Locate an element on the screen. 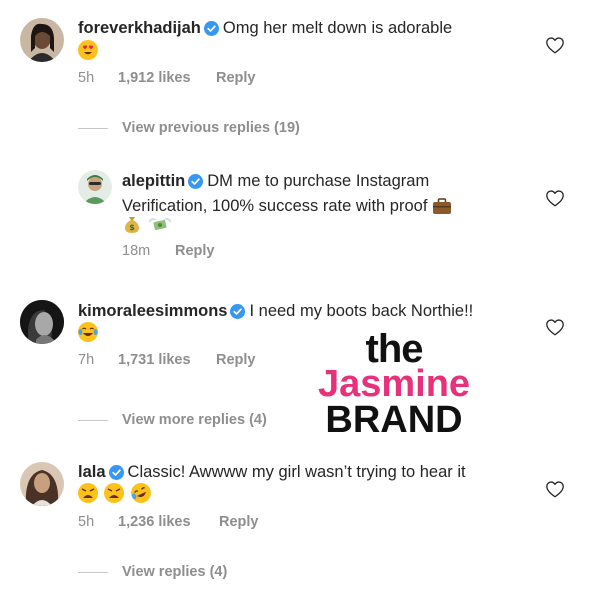 The image size is (595, 595). view-replies-button: View replies (4) is located at coordinates (152, 572).